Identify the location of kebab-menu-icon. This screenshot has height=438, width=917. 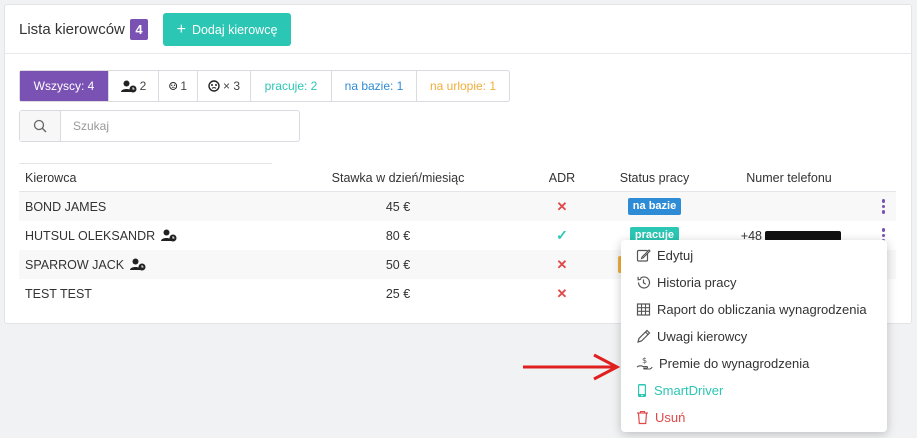
(883, 206).